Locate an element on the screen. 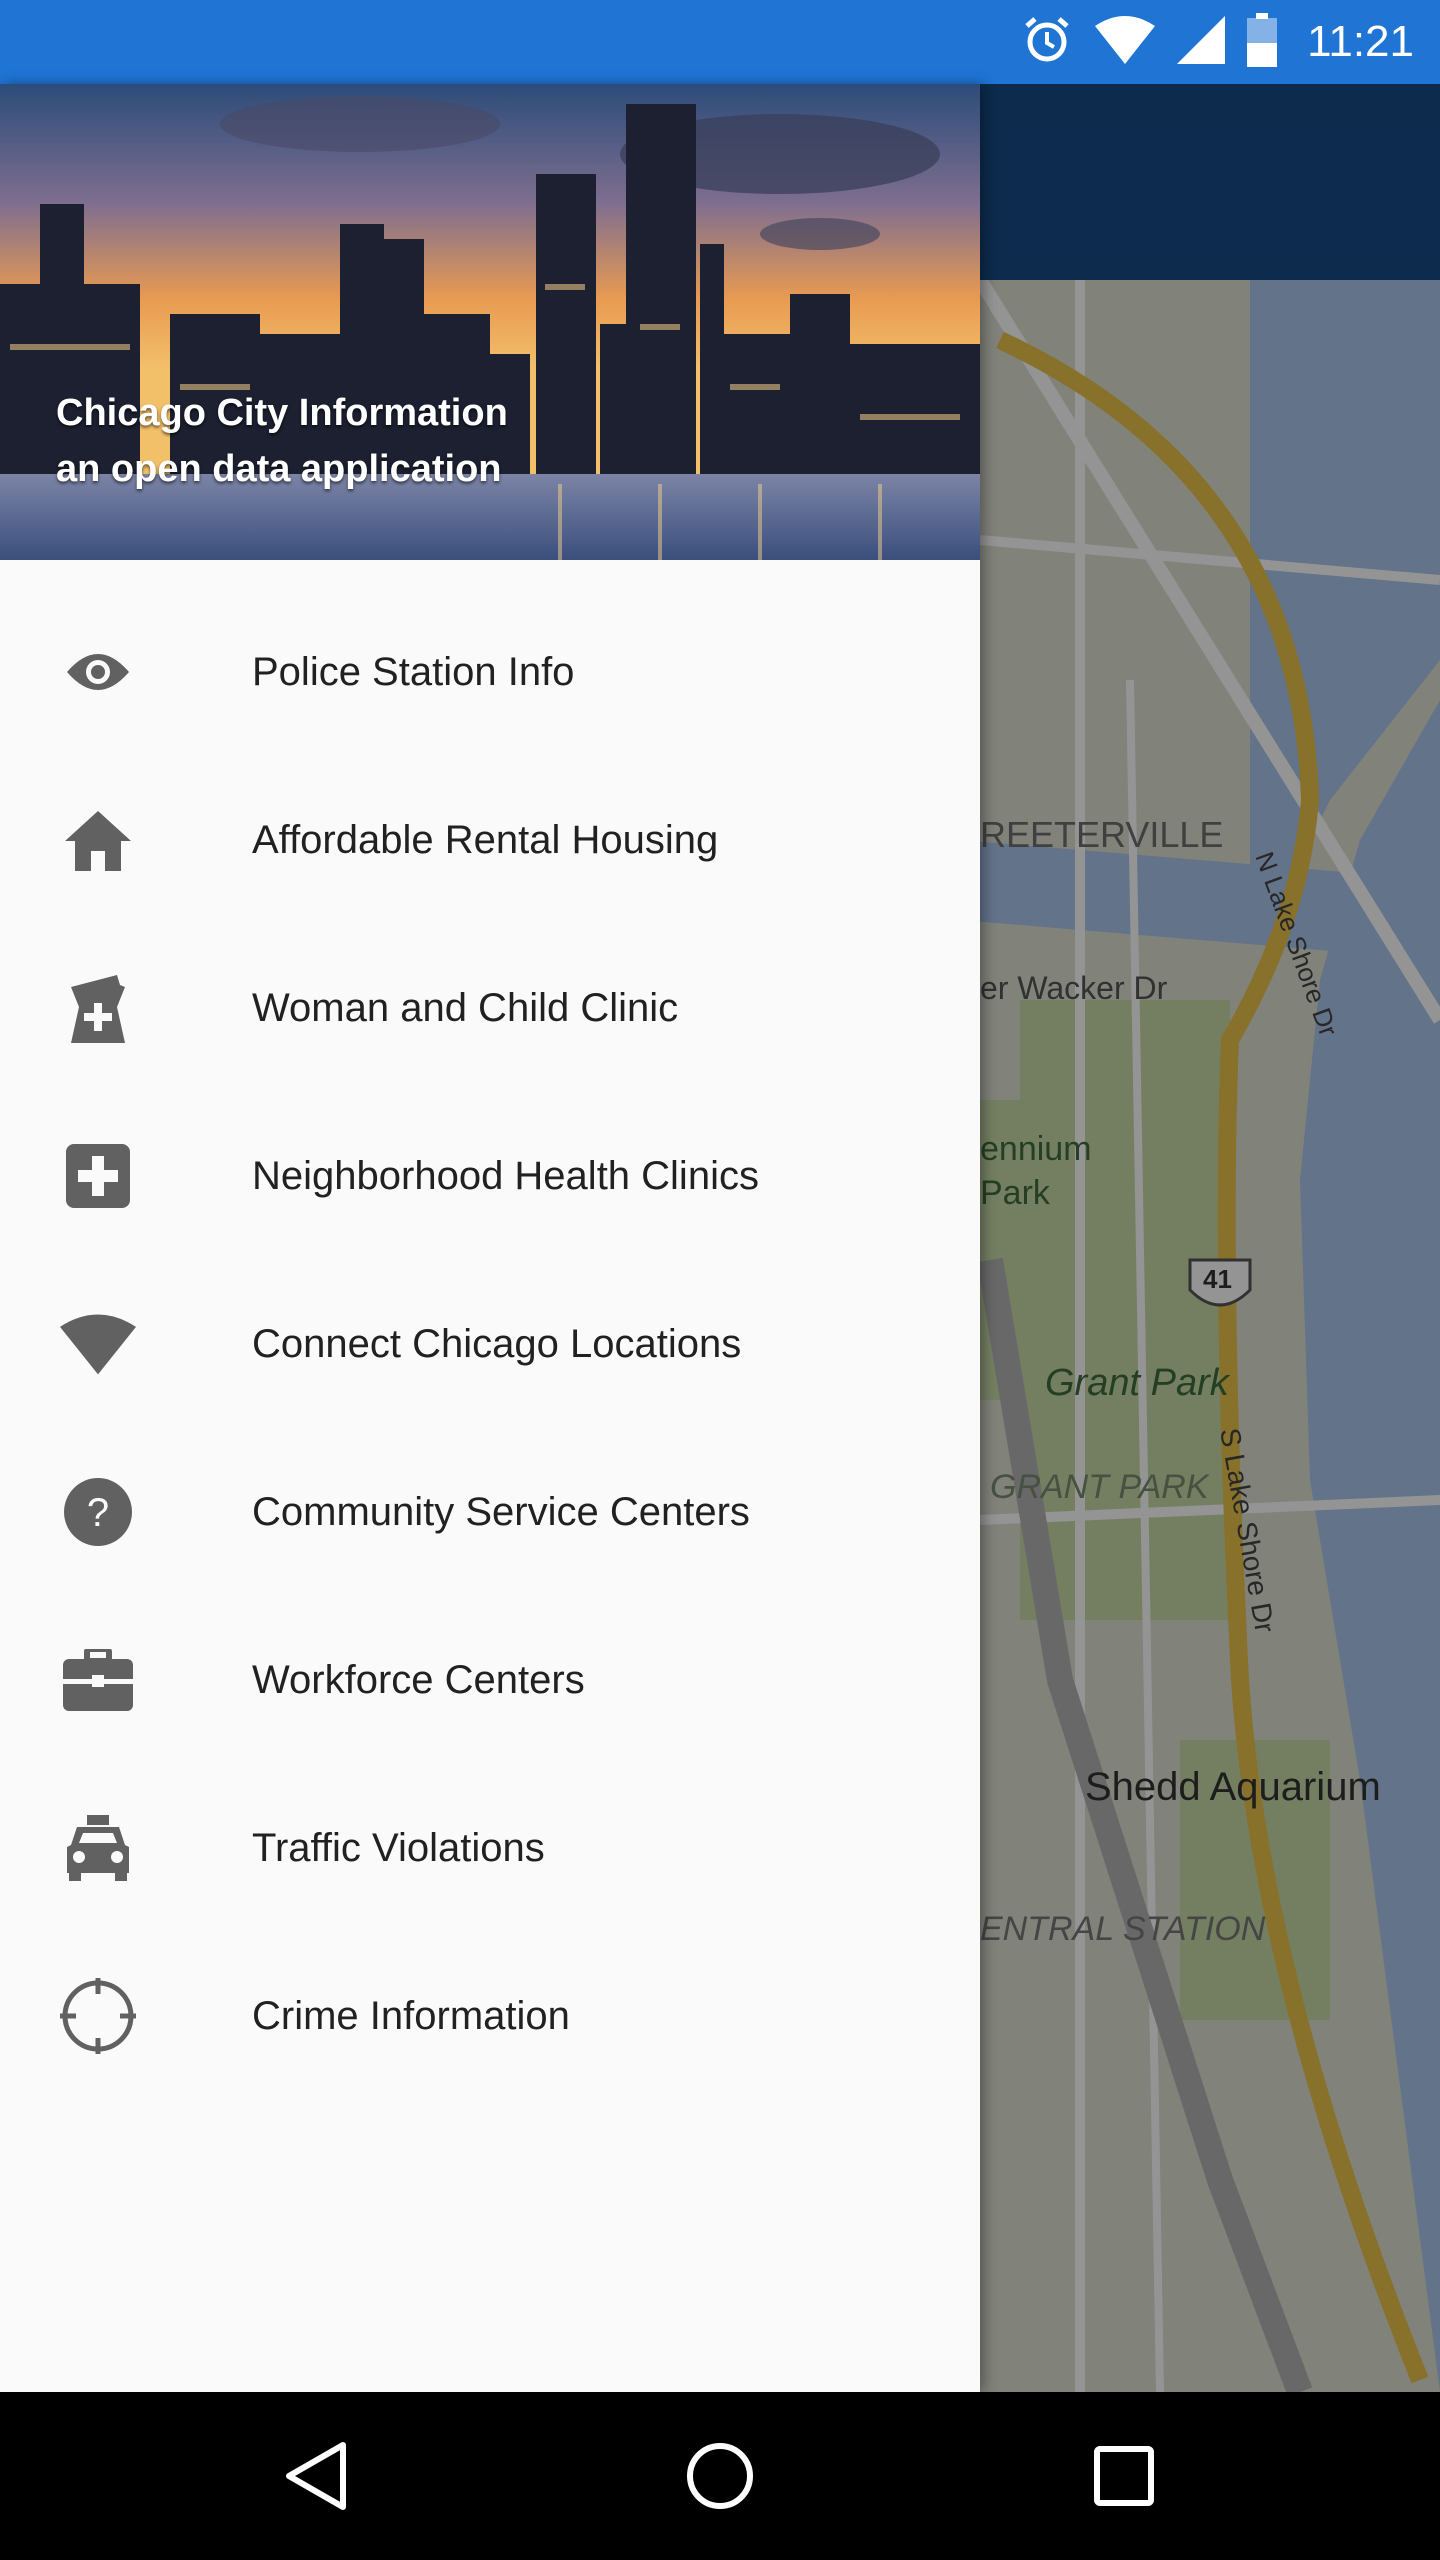  status-bar: 11:21 is located at coordinates (720, 42).